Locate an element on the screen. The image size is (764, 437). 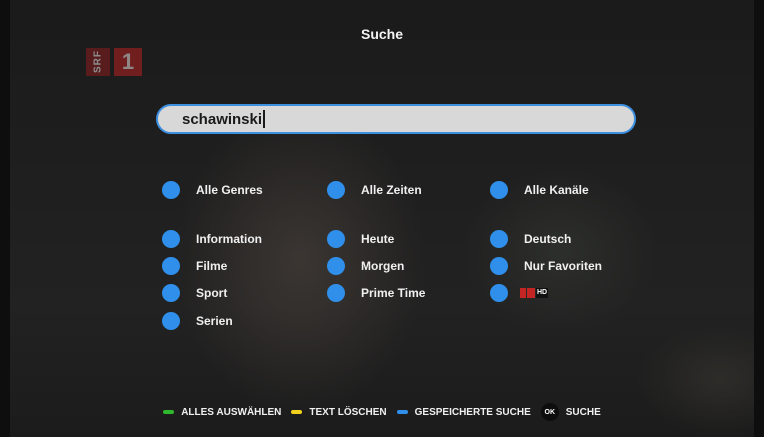
filter-genre-all: Alle Genres is located at coordinates (212, 190).